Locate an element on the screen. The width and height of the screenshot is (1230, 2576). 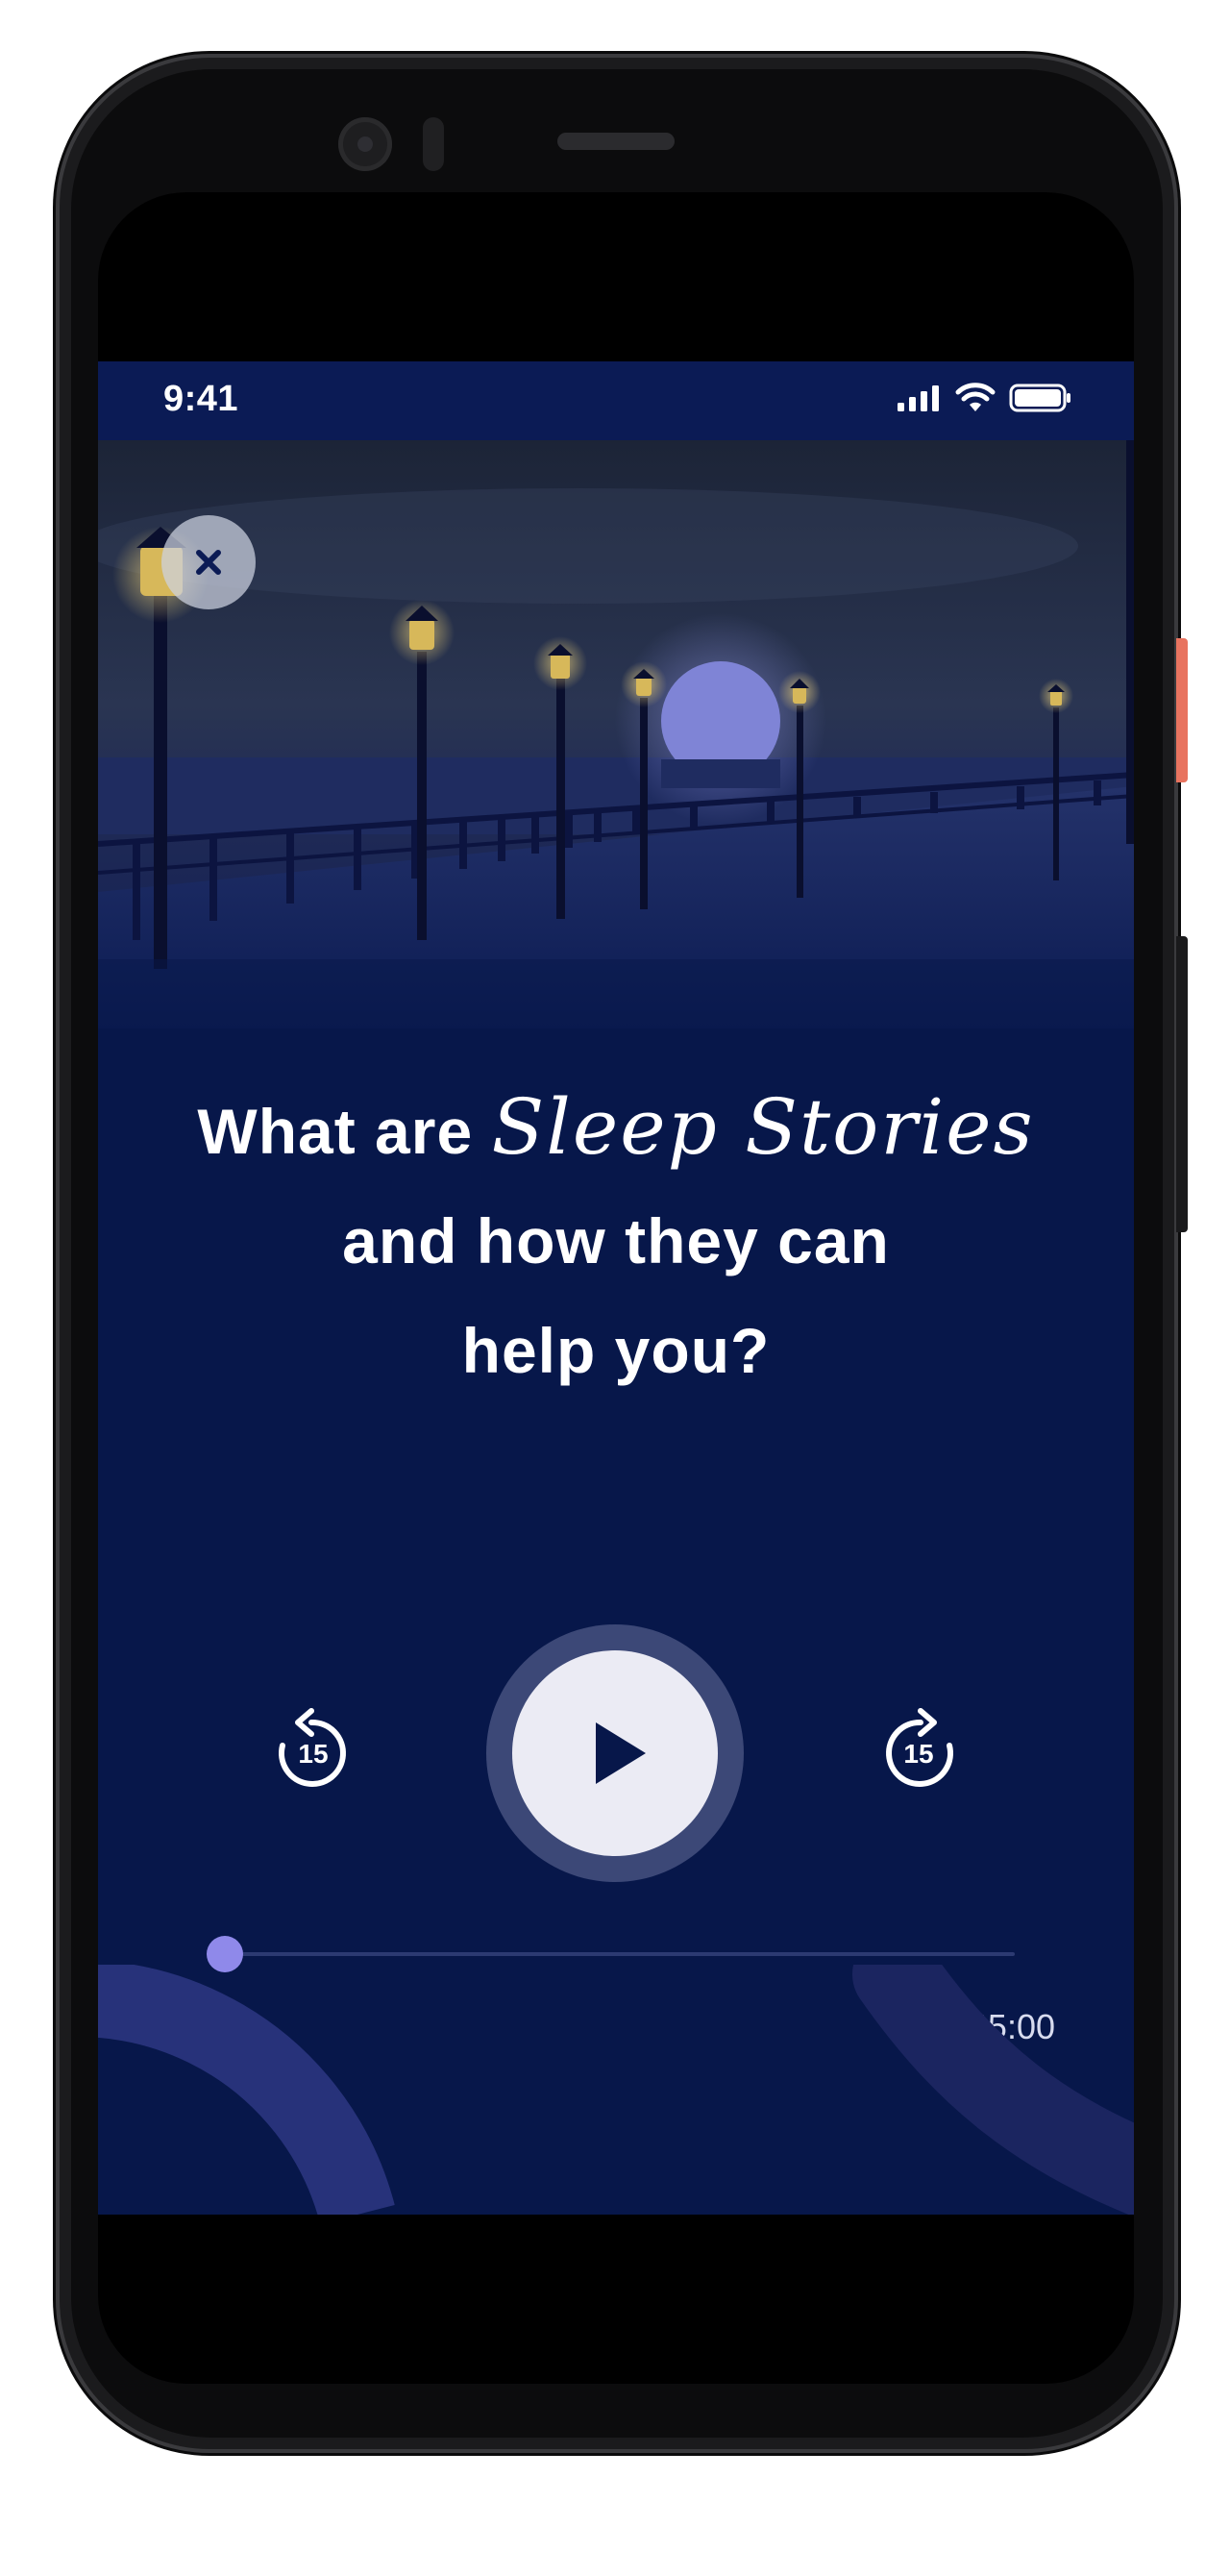
title-line-3: help you? is located at coordinates (616, 1350).